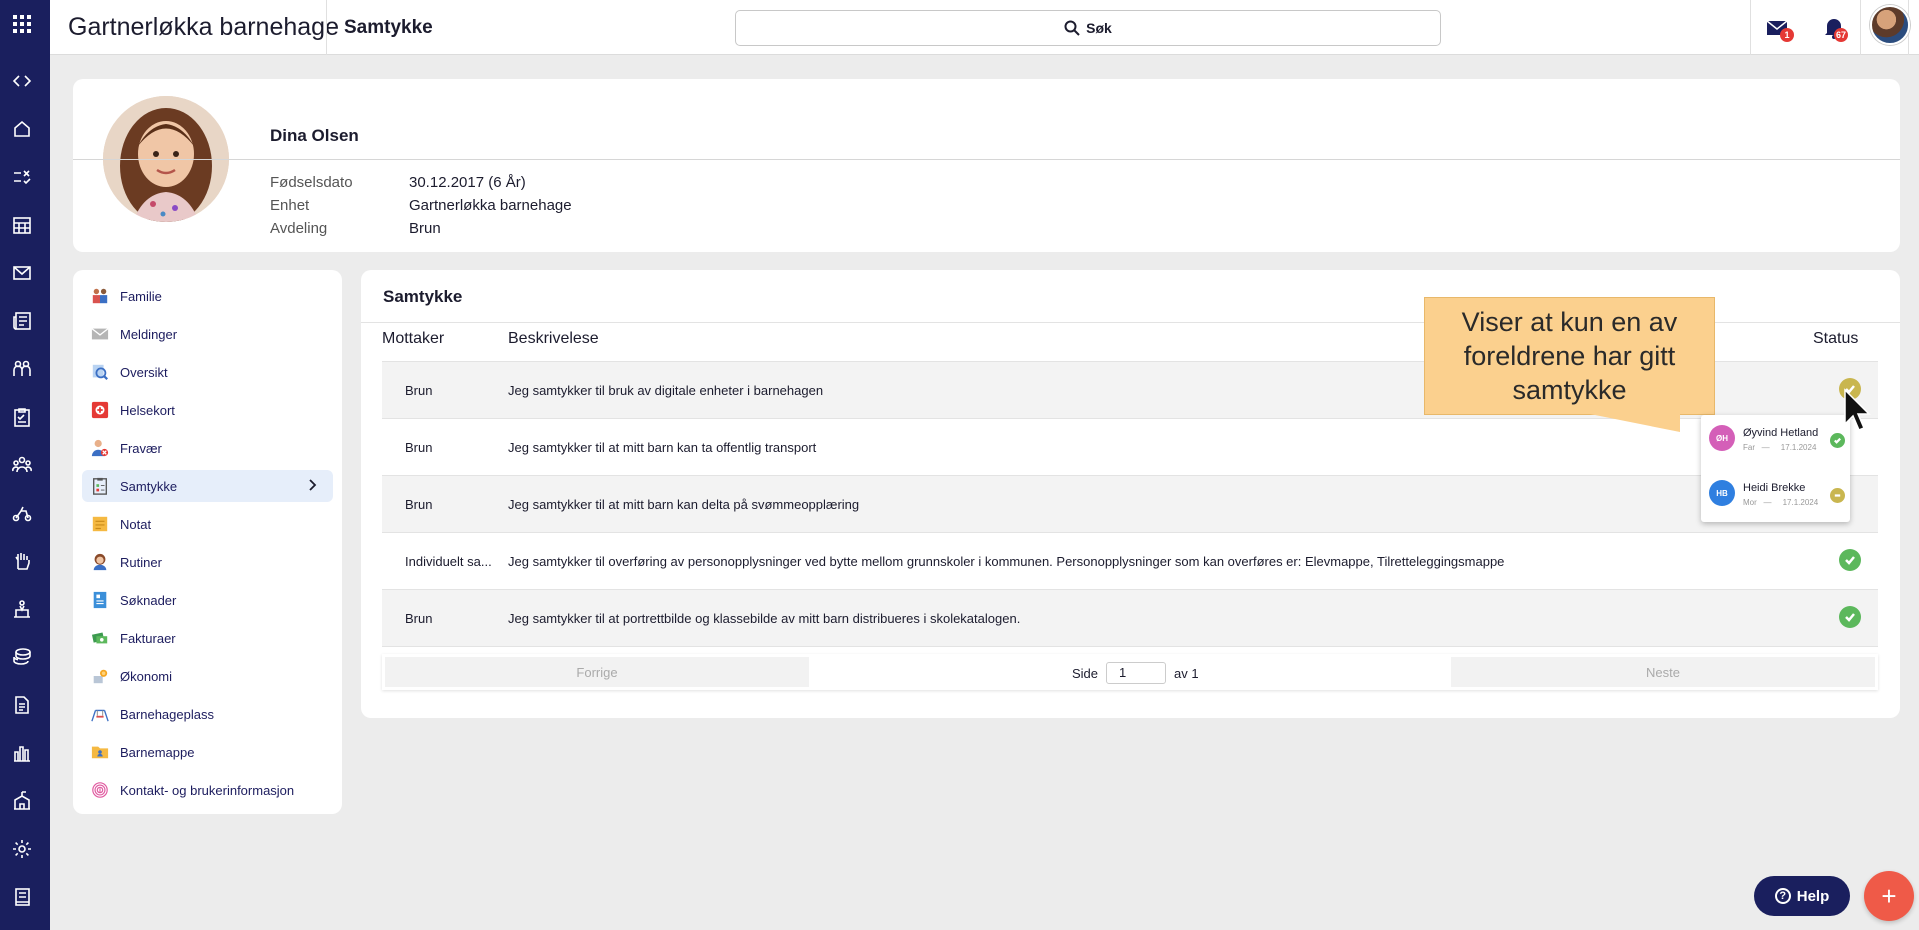 Image resolution: width=1919 pixels, height=930 pixels. Describe the element at coordinates (1890, 25) in the screenshot. I see `user-avatar` at that location.